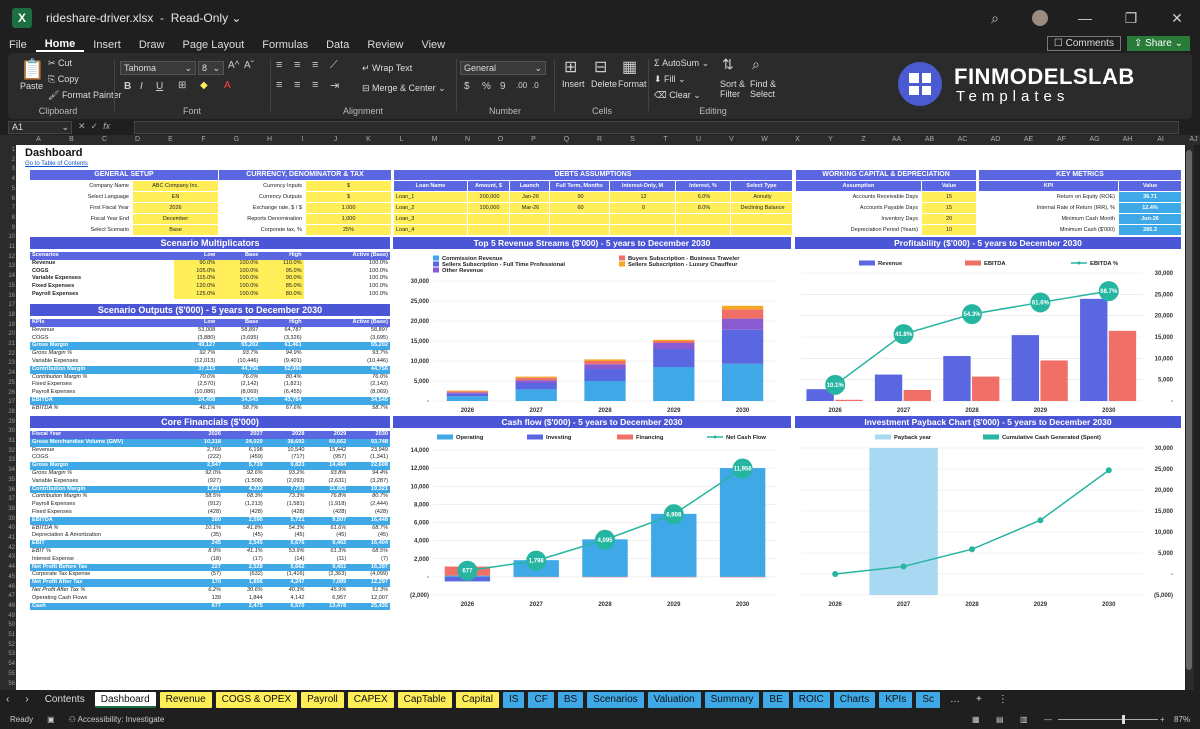  Describe the element at coordinates (8, 208) in the screenshot. I see `row-header: 7` at that location.